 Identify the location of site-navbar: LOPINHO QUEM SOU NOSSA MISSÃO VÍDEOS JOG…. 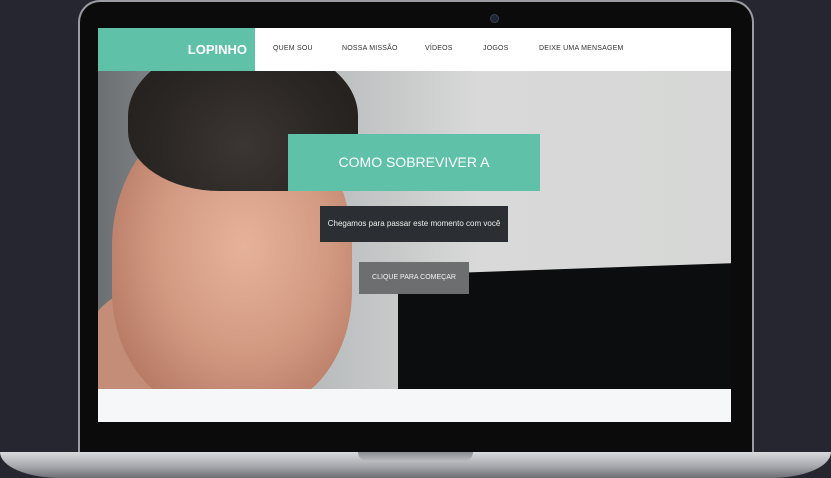
(414, 49).